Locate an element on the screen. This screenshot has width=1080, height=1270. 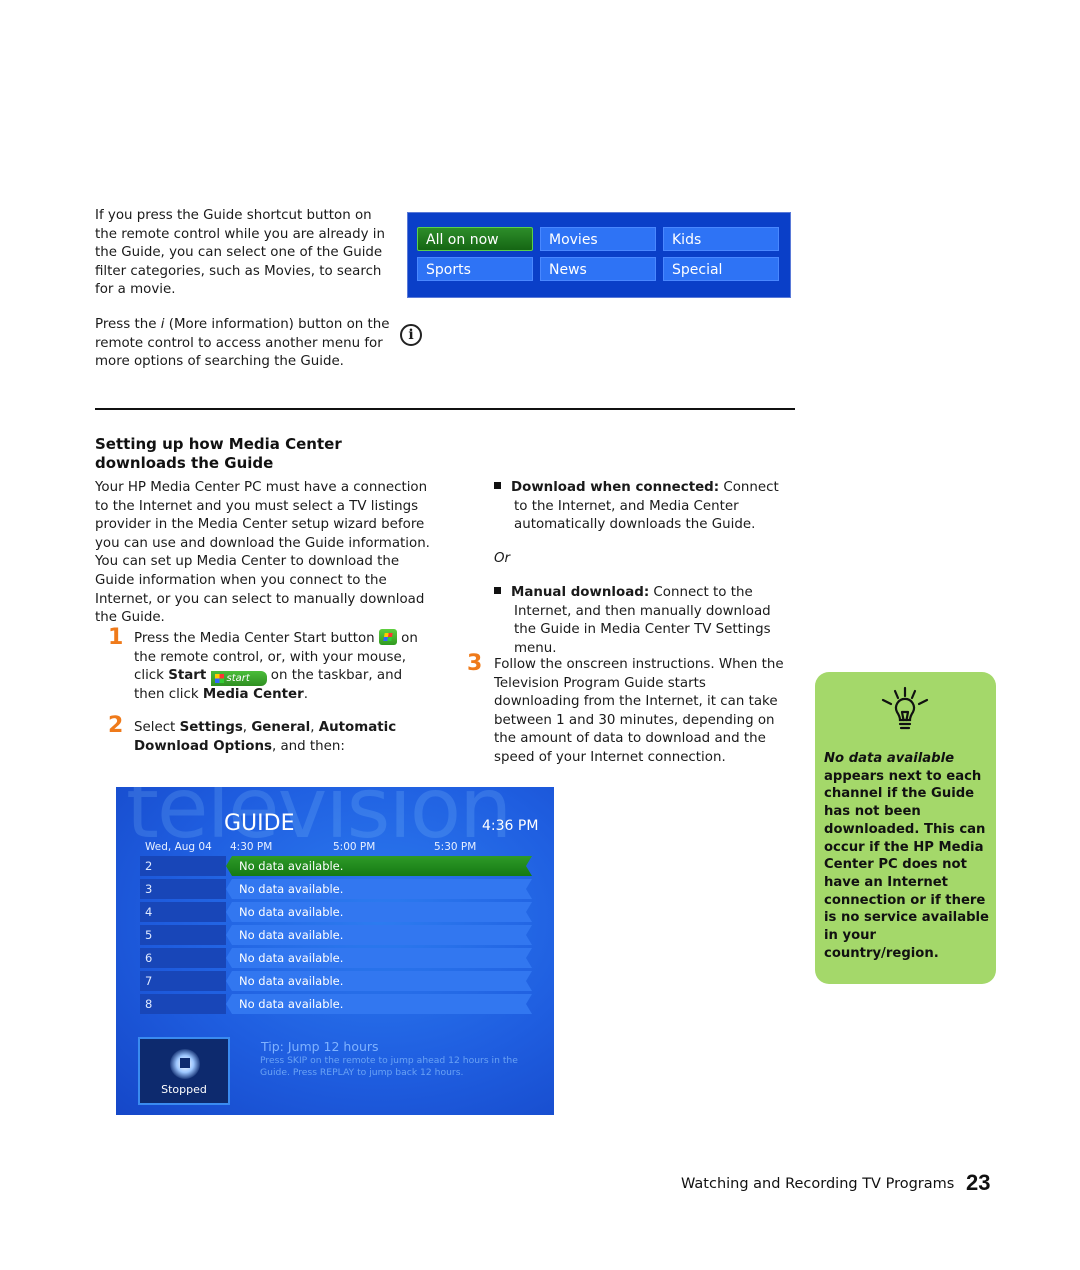
guide-row: 5 No data available. is located at coordinates (336, 935).